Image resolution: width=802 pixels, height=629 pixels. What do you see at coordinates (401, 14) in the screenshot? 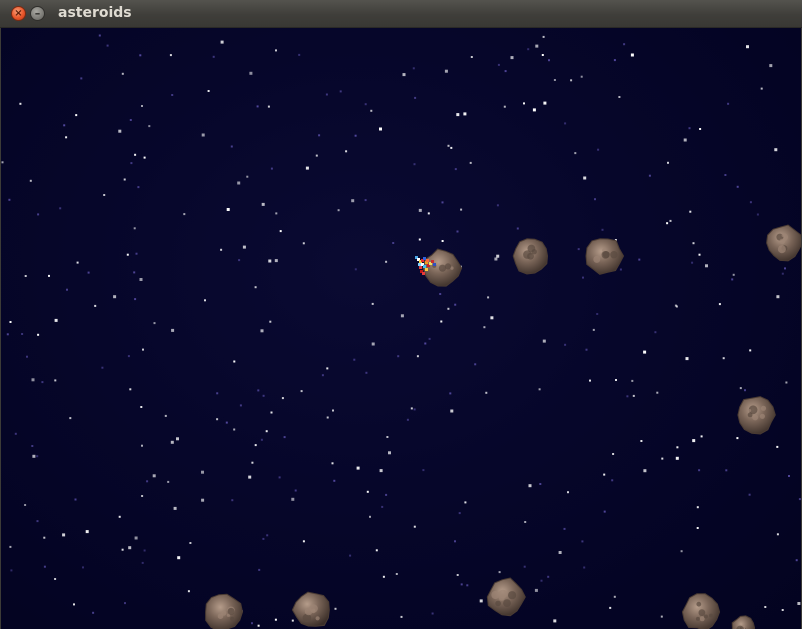
I see `window-titlebar: × – asteroids` at bounding box center [401, 14].